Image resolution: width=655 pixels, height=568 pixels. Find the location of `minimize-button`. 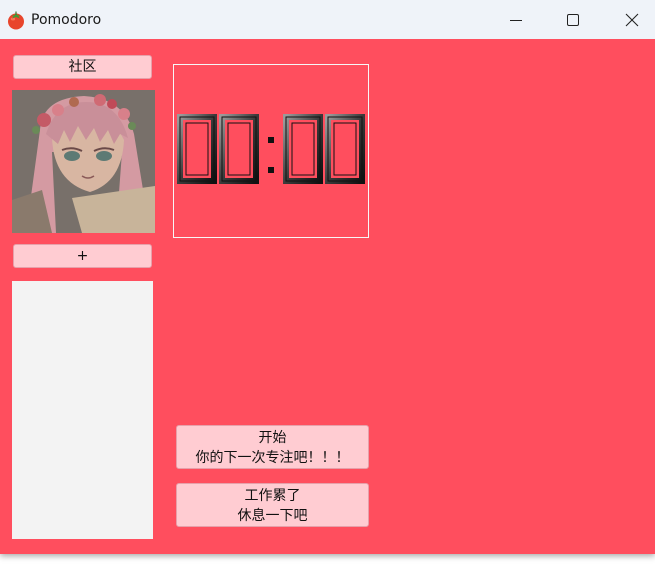

minimize-button is located at coordinates (516, 19).